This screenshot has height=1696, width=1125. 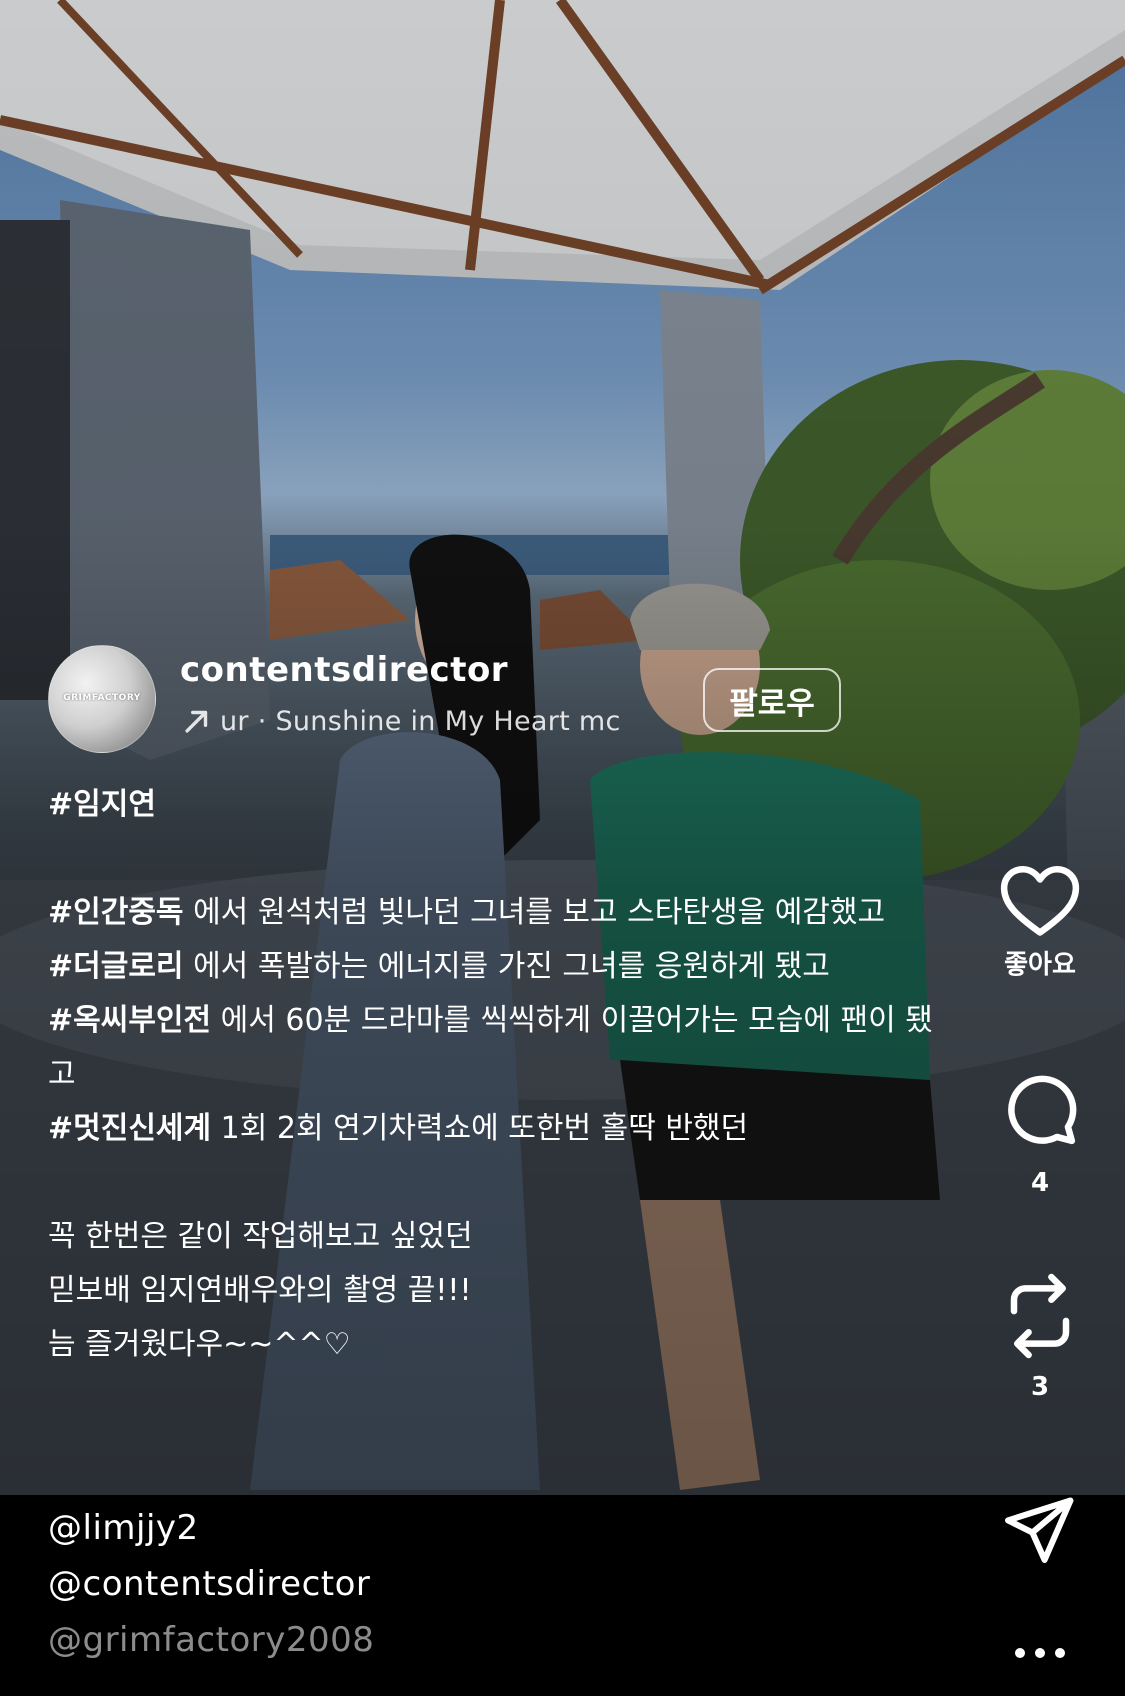 I want to click on heart-icon, so click(x=1040, y=901).